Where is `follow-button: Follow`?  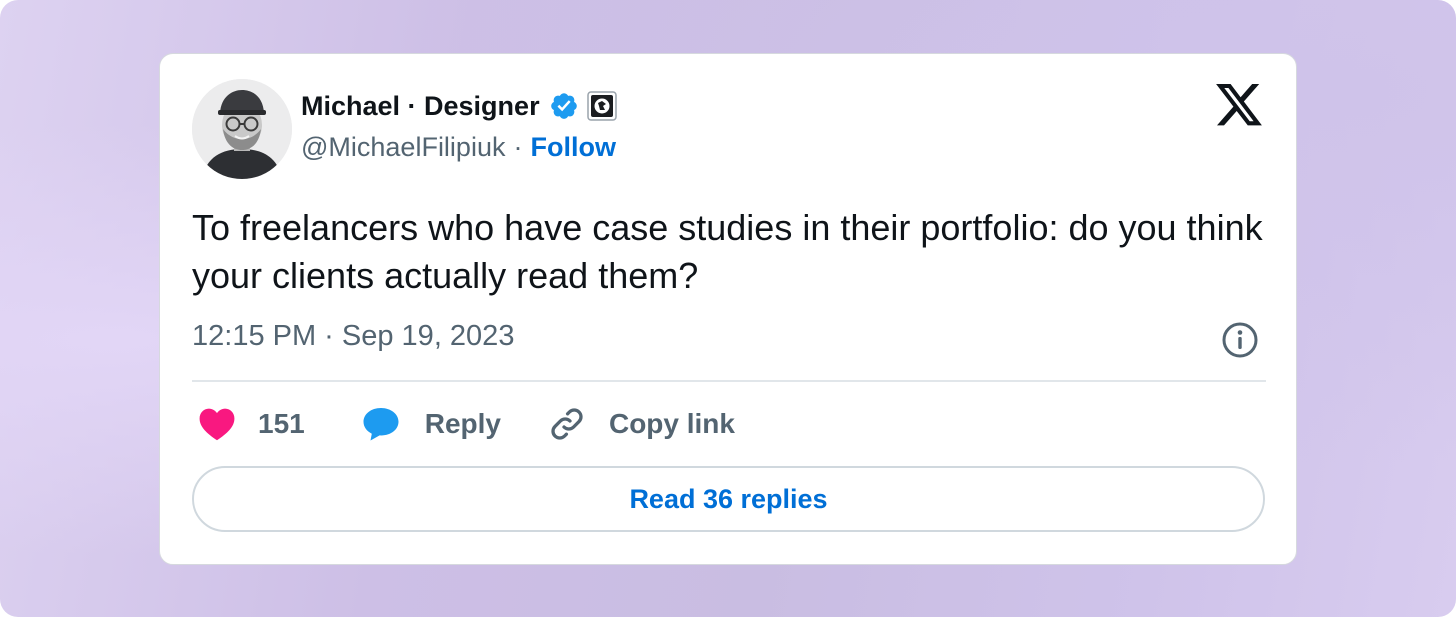 follow-button: Follow is located at coordinates (572, 147).